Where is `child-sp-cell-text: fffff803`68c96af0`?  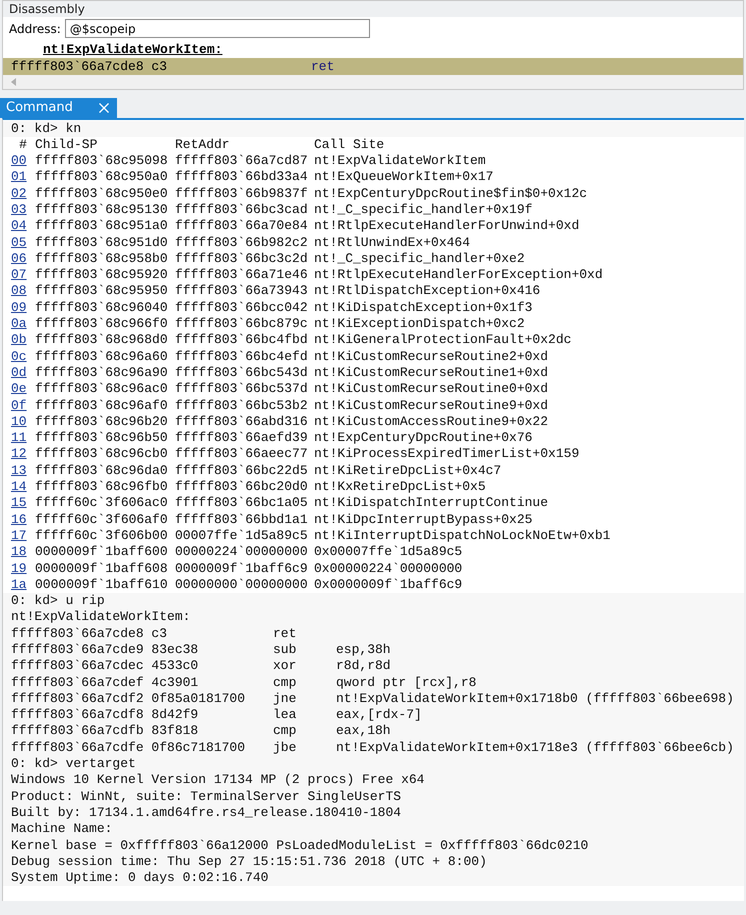
child-sp-cell-text: fffff803`68c96af0 is located at coordinates (102, 406).